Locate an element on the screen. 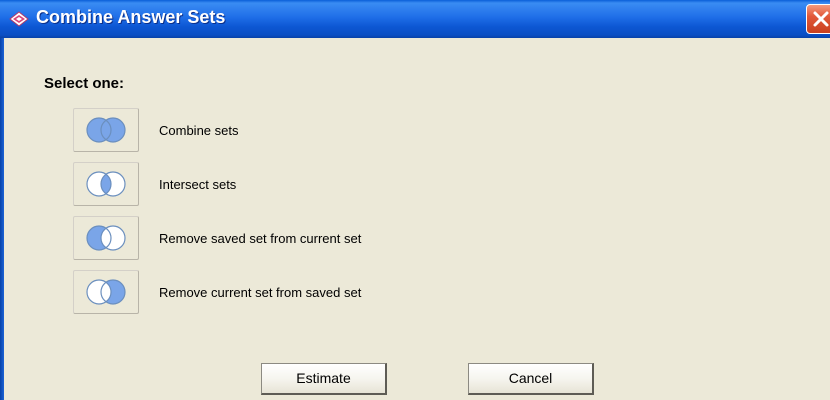  combine-sets-button is located at coordinates (106, 130).